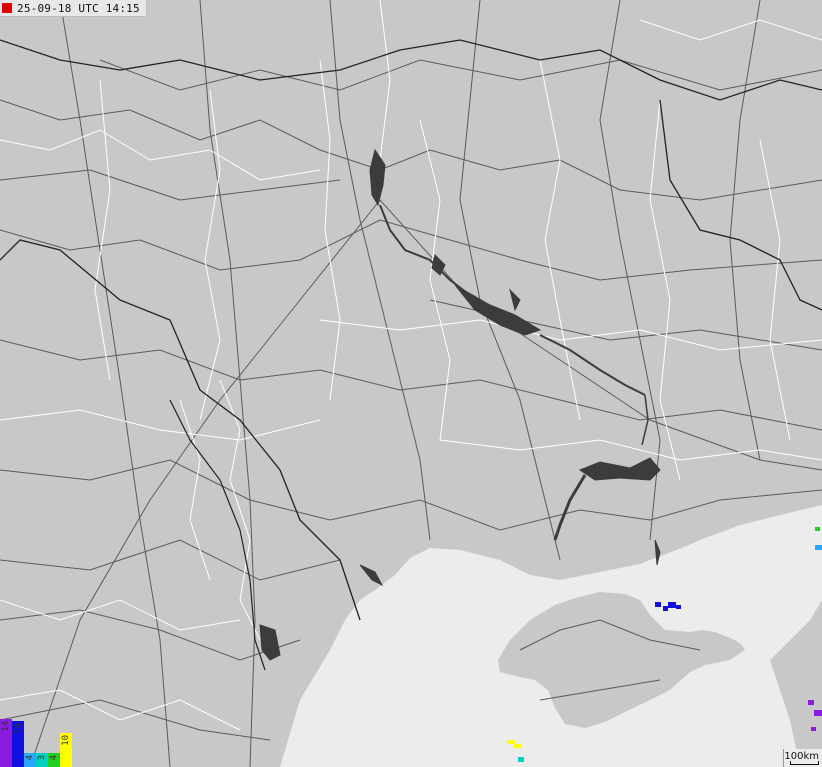 This screenshot has width=822, height=767. Describe the element at coordinates (521, 759) in the screenshot. I see `strike-cyan` at that location.